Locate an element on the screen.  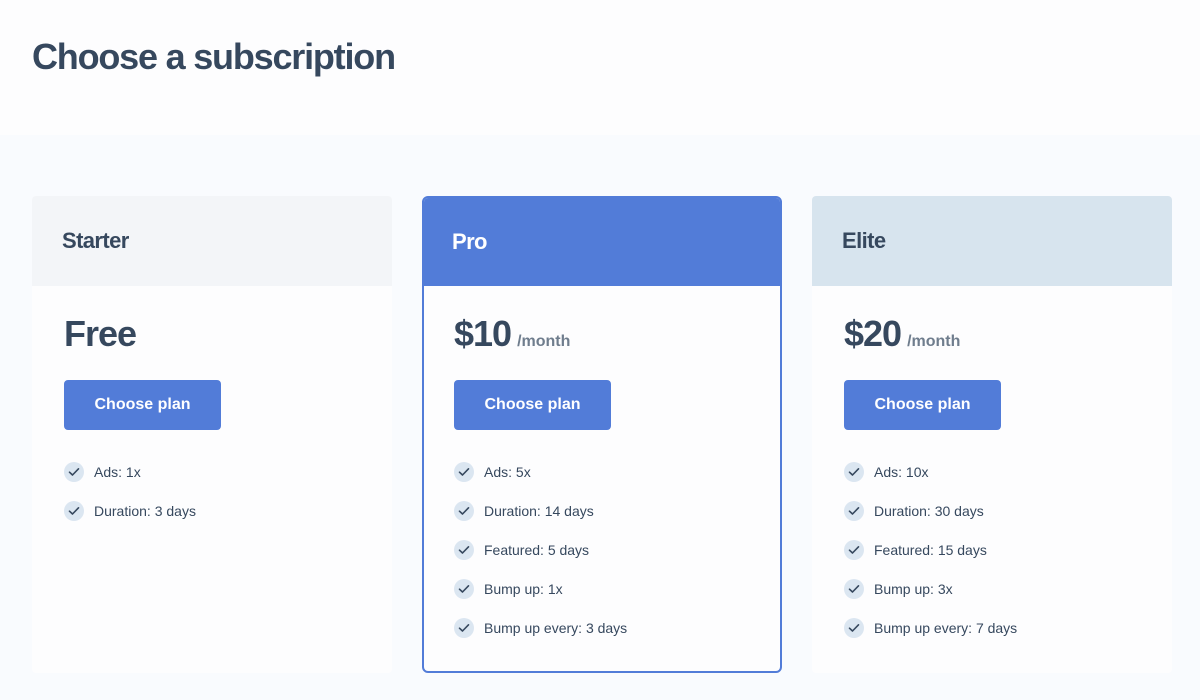
feature-label: Duration: 30 days is located at coordinates (929, 510).